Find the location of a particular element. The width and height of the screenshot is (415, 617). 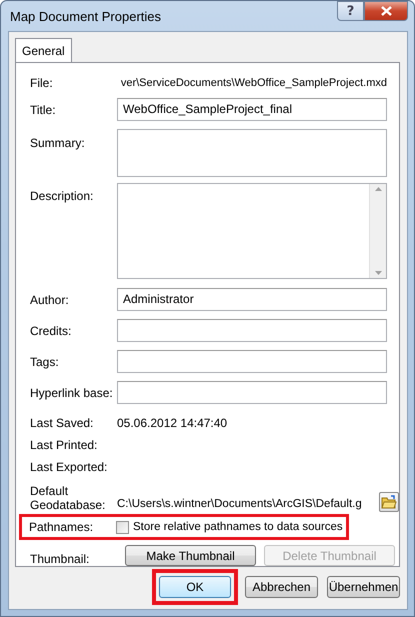

field-value: 05.06.2012 14:47:40 is located at coordinates (172, 423).